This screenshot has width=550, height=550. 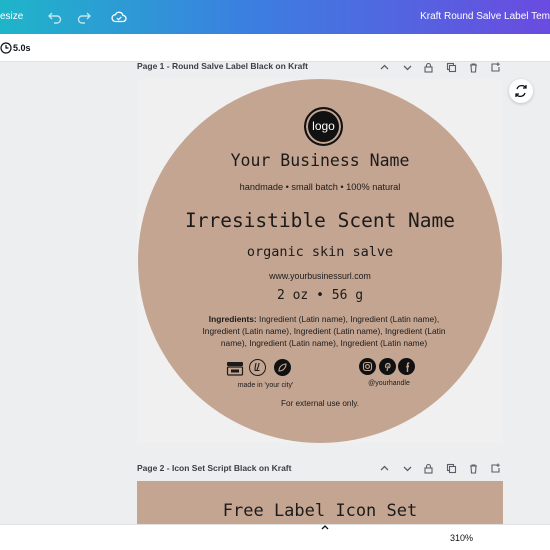 I want to click on refresh-icon, so click(x=521, y=91).